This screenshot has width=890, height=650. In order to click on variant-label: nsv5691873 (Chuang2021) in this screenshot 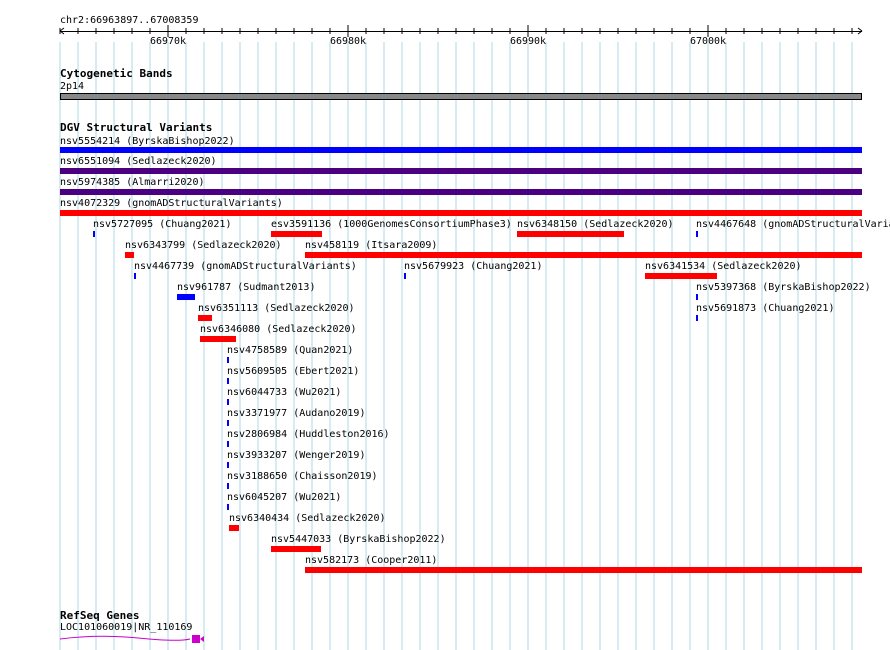, I will do `click(765, 308)`.